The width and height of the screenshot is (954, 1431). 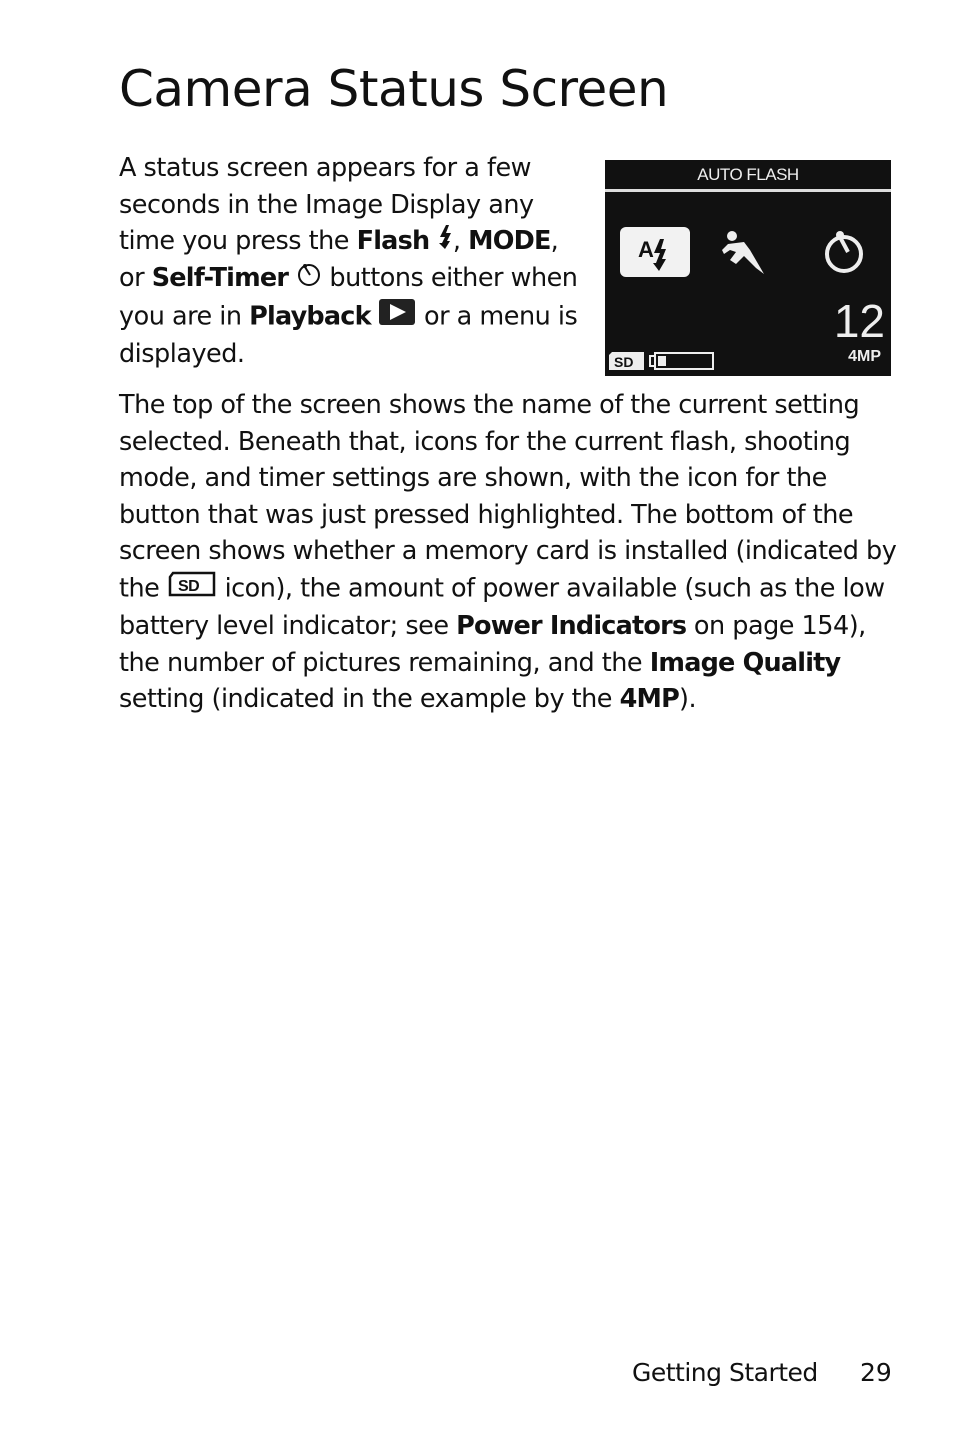 I want to click on svg-text: SD, so click(x=623, y=362).